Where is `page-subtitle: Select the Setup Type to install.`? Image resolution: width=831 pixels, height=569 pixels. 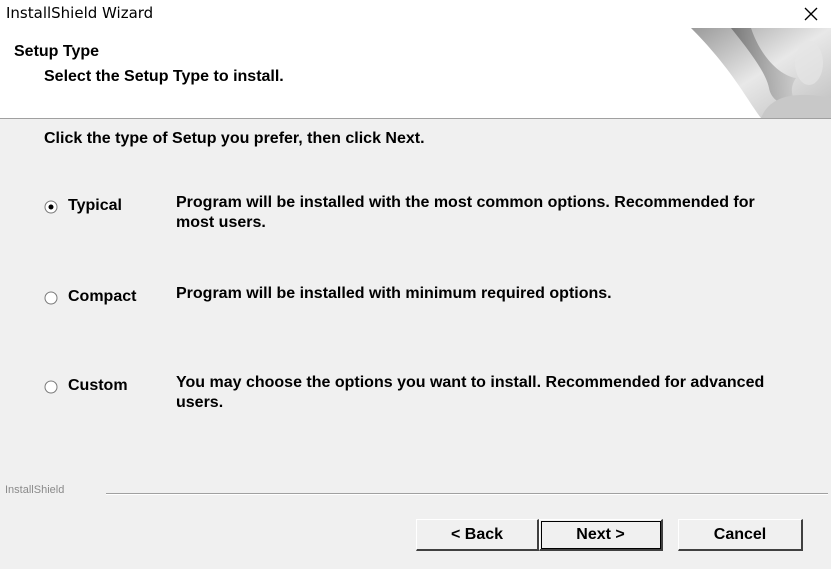
page-subtitle: Select the Setup Type to install. is located at coordinates (164, 76).